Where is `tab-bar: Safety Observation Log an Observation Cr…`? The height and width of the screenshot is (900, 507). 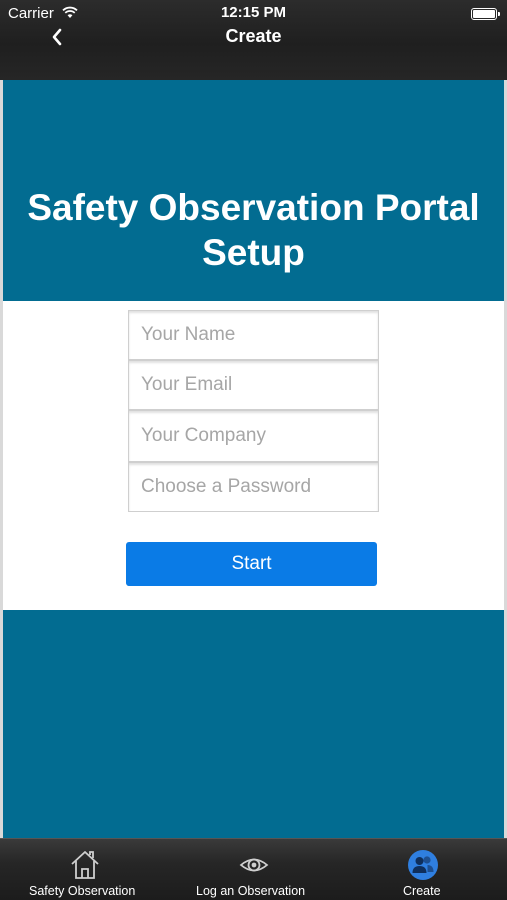 tab-bar: Safety Observation Log an Observation Cr… is located at coordinates (253, 869).